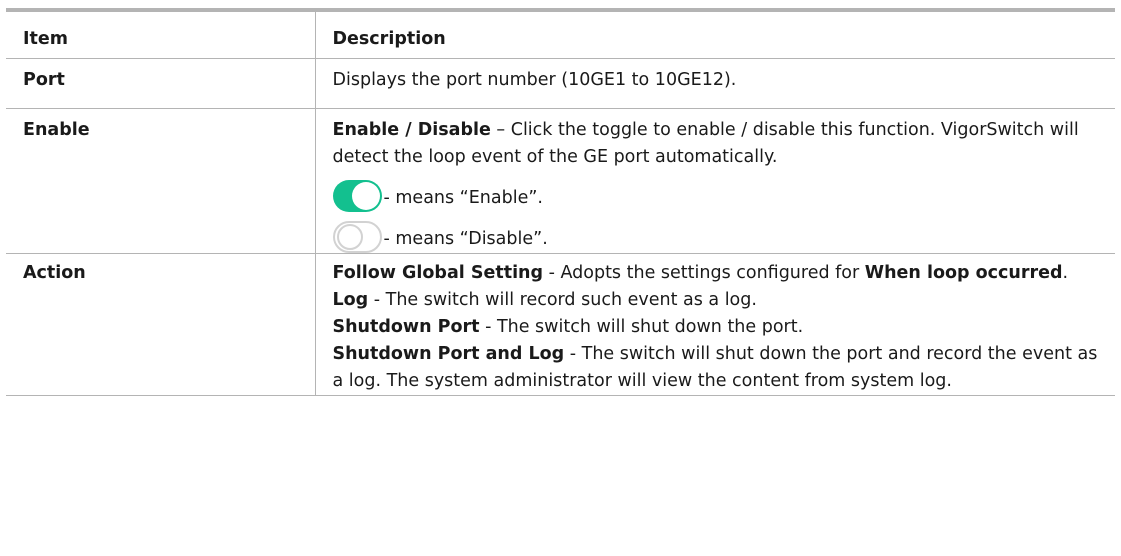  Describe the element at coordinates (465, 238) in the screenshot. I see `disable-legend-text: - means “Disable”.` at that location.